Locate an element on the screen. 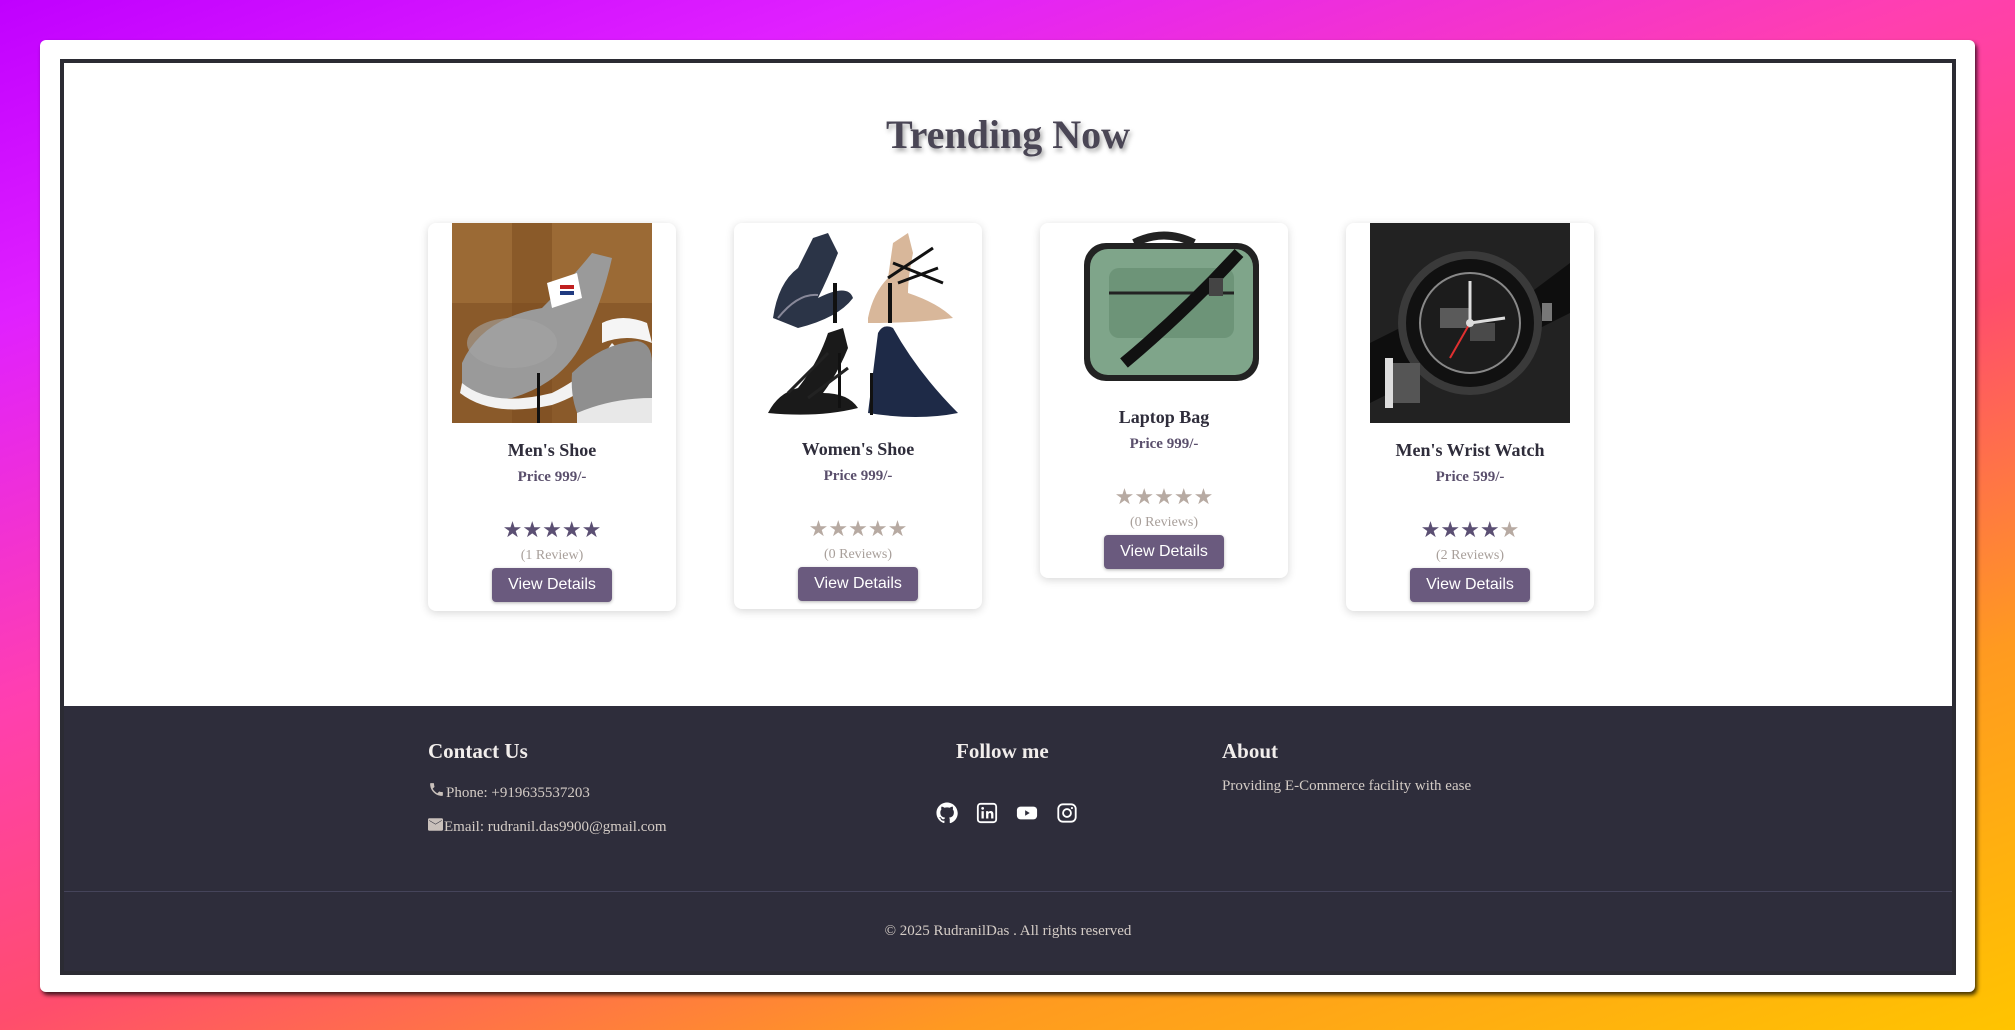 This screenshot has height=1030, width=2015. section-title: Trending Now is located at coordinates (1008, 134).